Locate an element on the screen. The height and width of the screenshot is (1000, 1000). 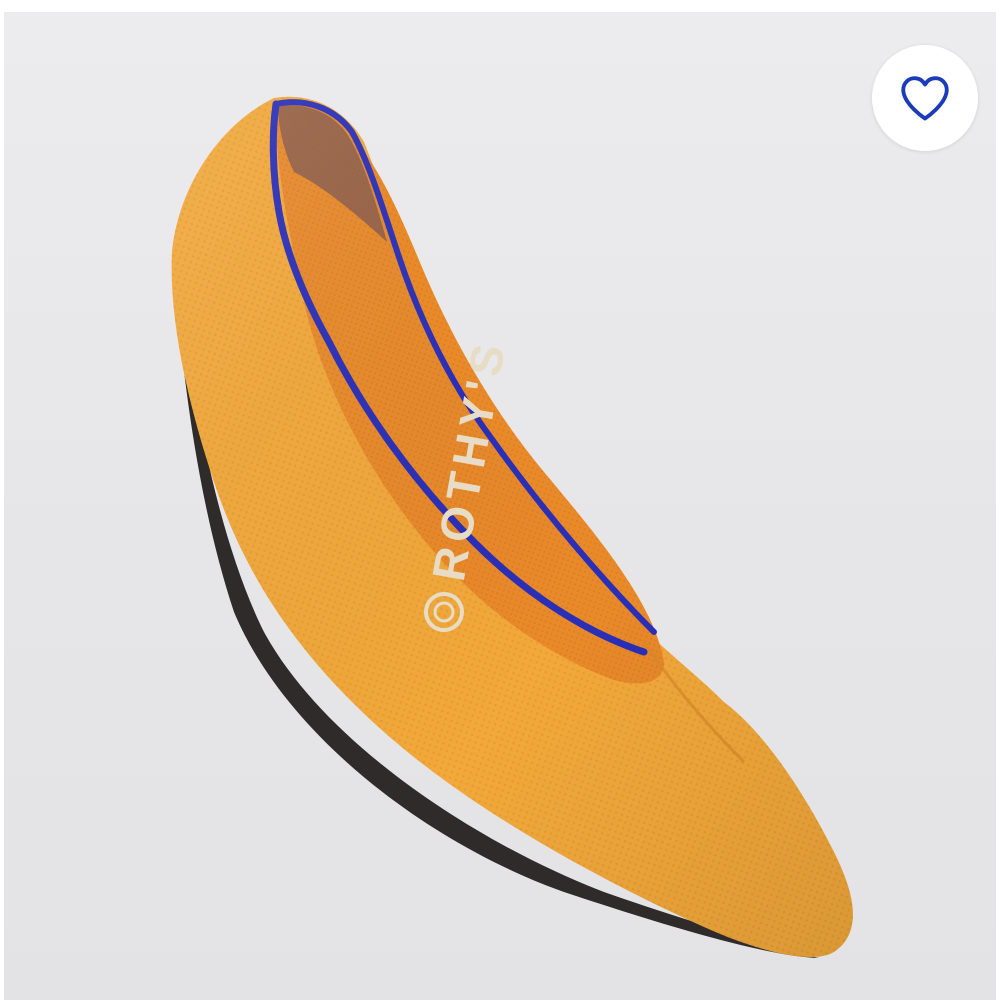
heart-outline-icon is located at coordinates (925, 98).